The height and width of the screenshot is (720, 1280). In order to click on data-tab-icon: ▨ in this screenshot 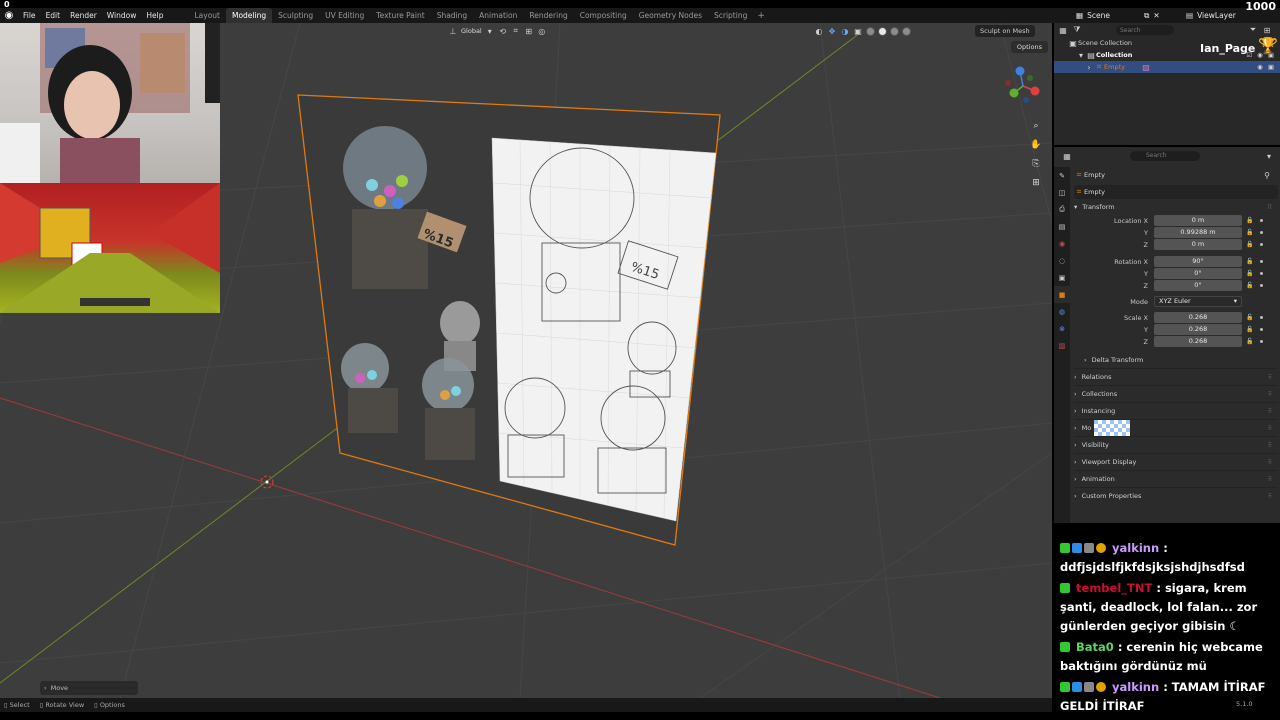, I will do `click(1062, 345)`.